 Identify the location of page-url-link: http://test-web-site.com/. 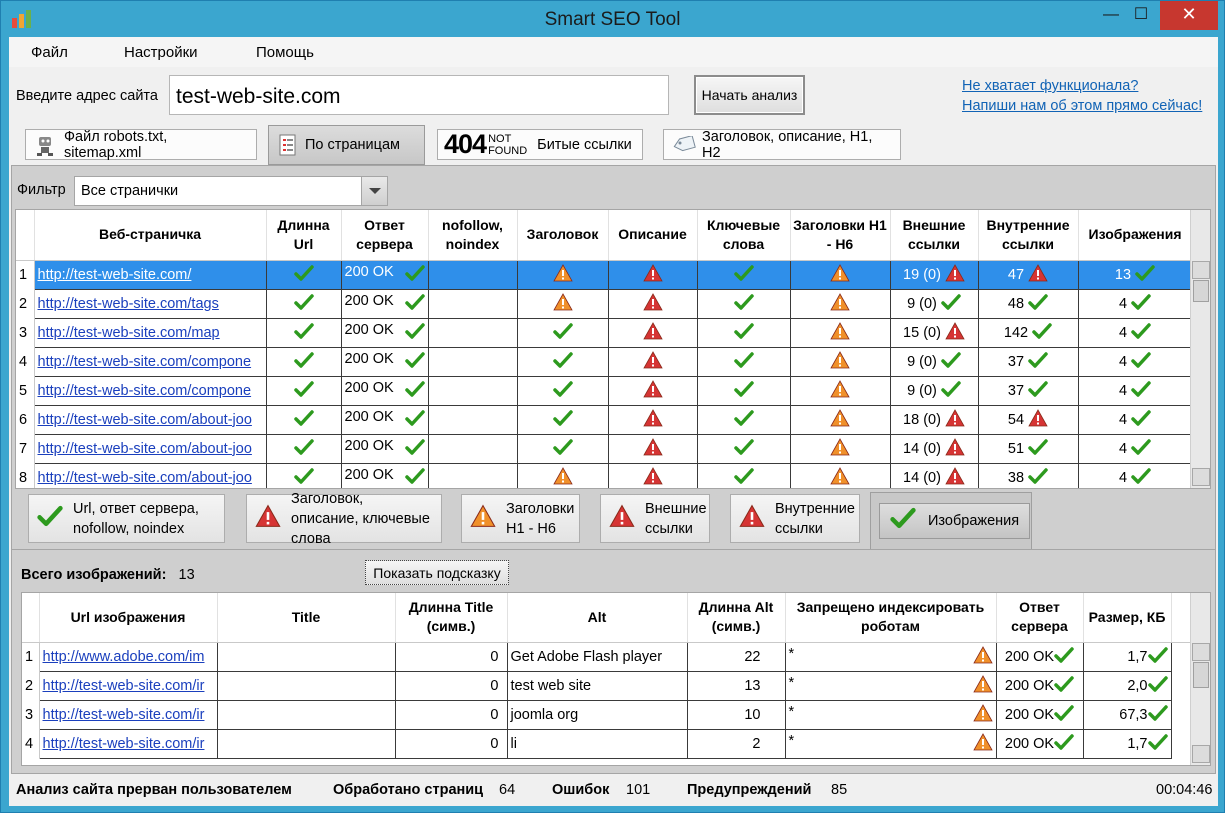
(115, 275).